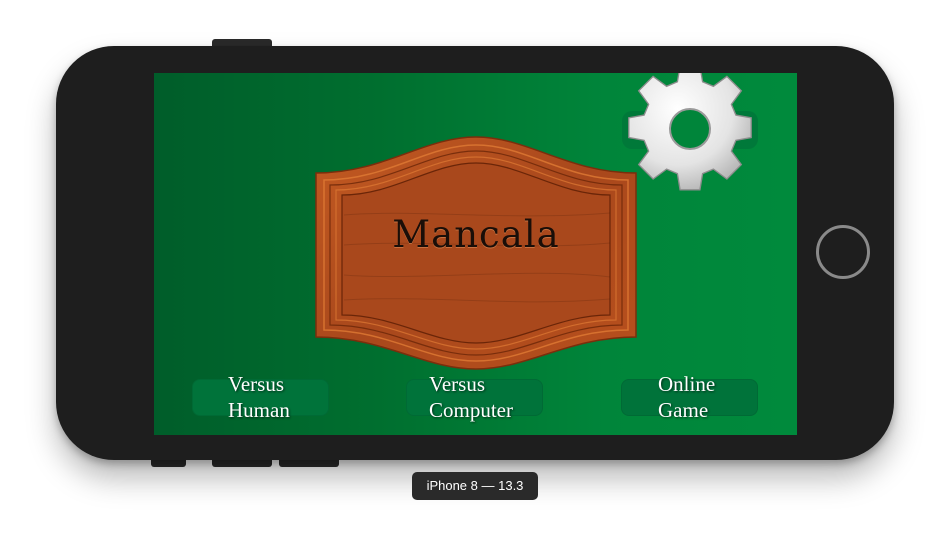  I want to click on versus-computer-label: Versus Computer, so click(471, 397).